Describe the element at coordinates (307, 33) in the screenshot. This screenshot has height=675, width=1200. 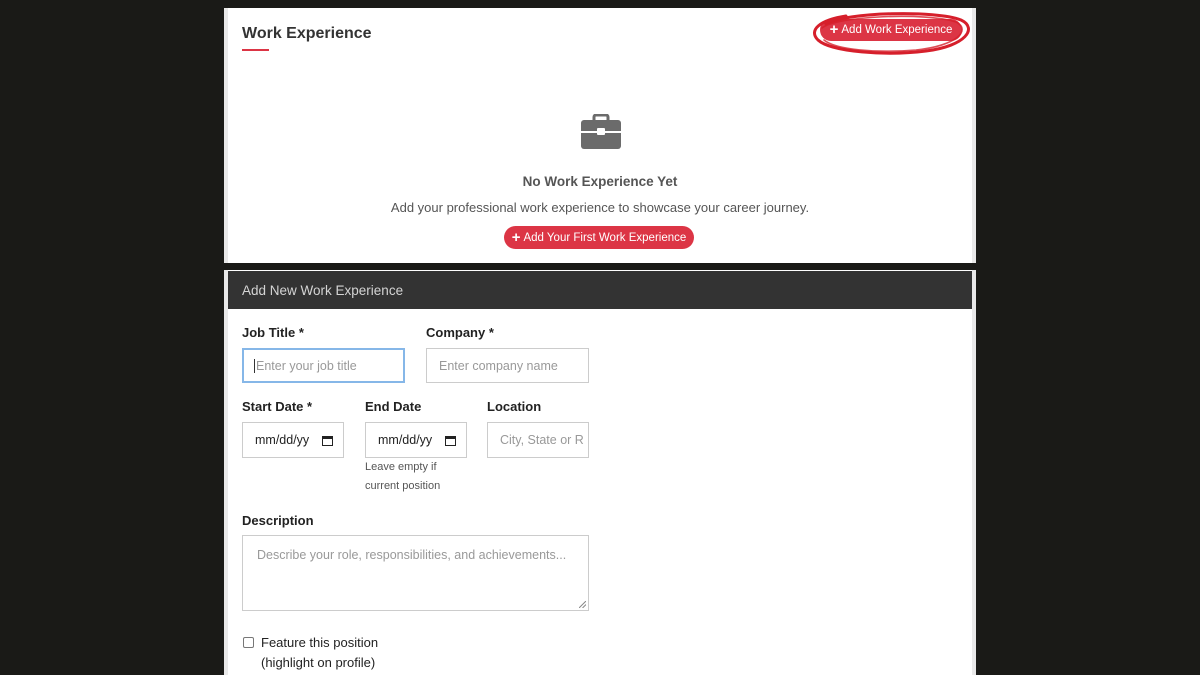
I see `section-title: Work Experience` at that location.